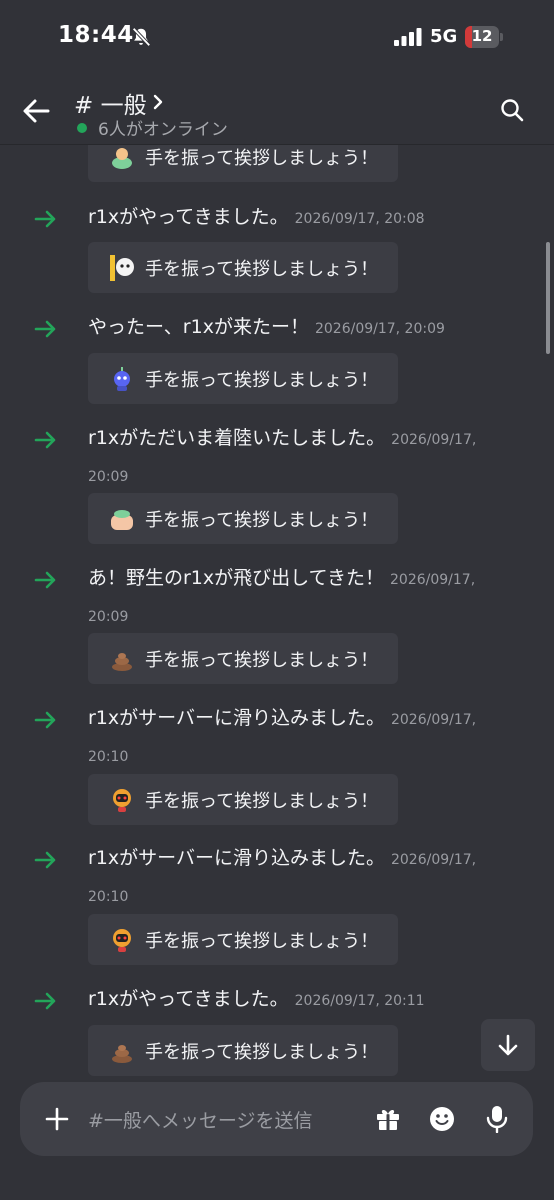 The width and height of the screenshot is (554, 1200). What do you see at coordinates (237, 438) in the screenshot?
I see `message-text: r1xがただいま着陸いたしました。` at bounding box center [237, 438].